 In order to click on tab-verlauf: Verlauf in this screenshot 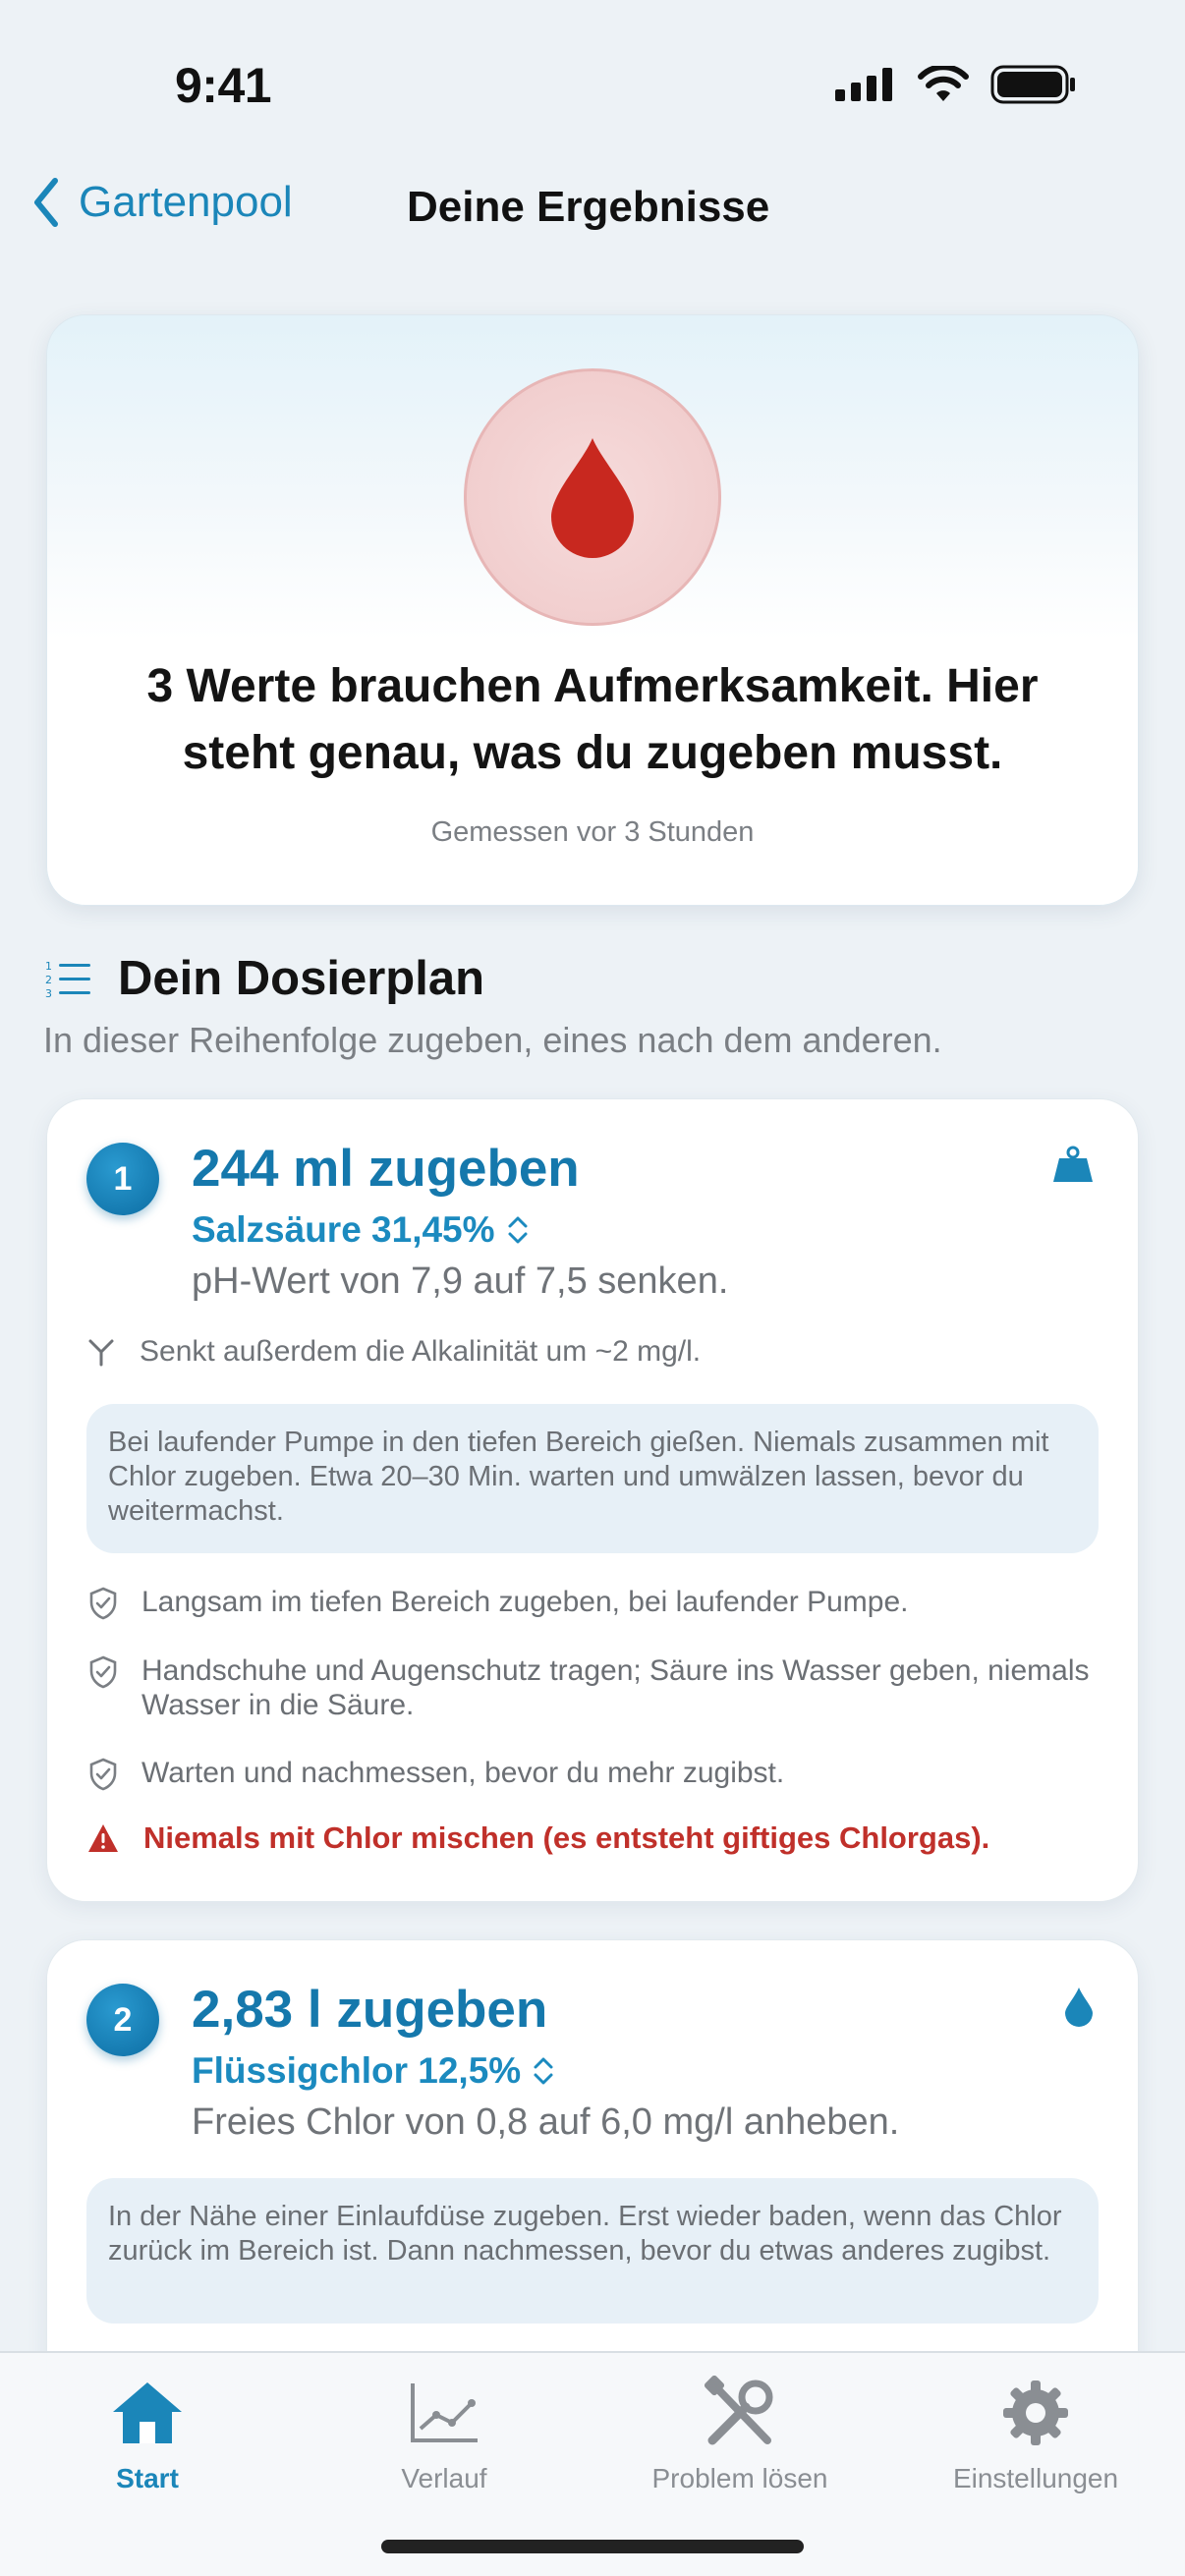, I will do `click(445, 2433)`.